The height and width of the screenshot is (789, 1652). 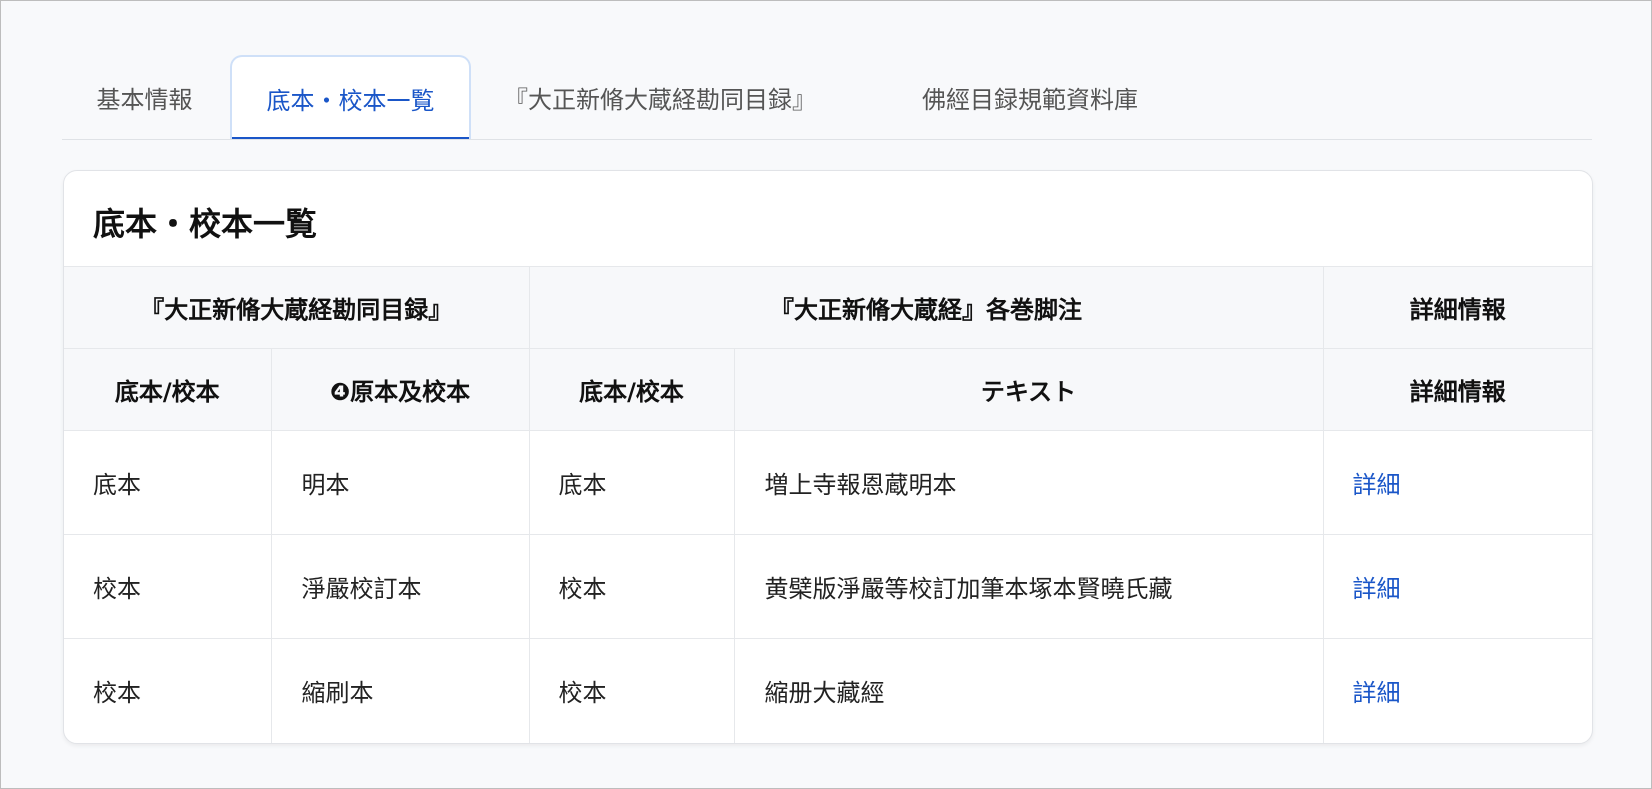 I want to click on column-header-base-or-collation-1: 底本/校本, so click(x=168, y=389).